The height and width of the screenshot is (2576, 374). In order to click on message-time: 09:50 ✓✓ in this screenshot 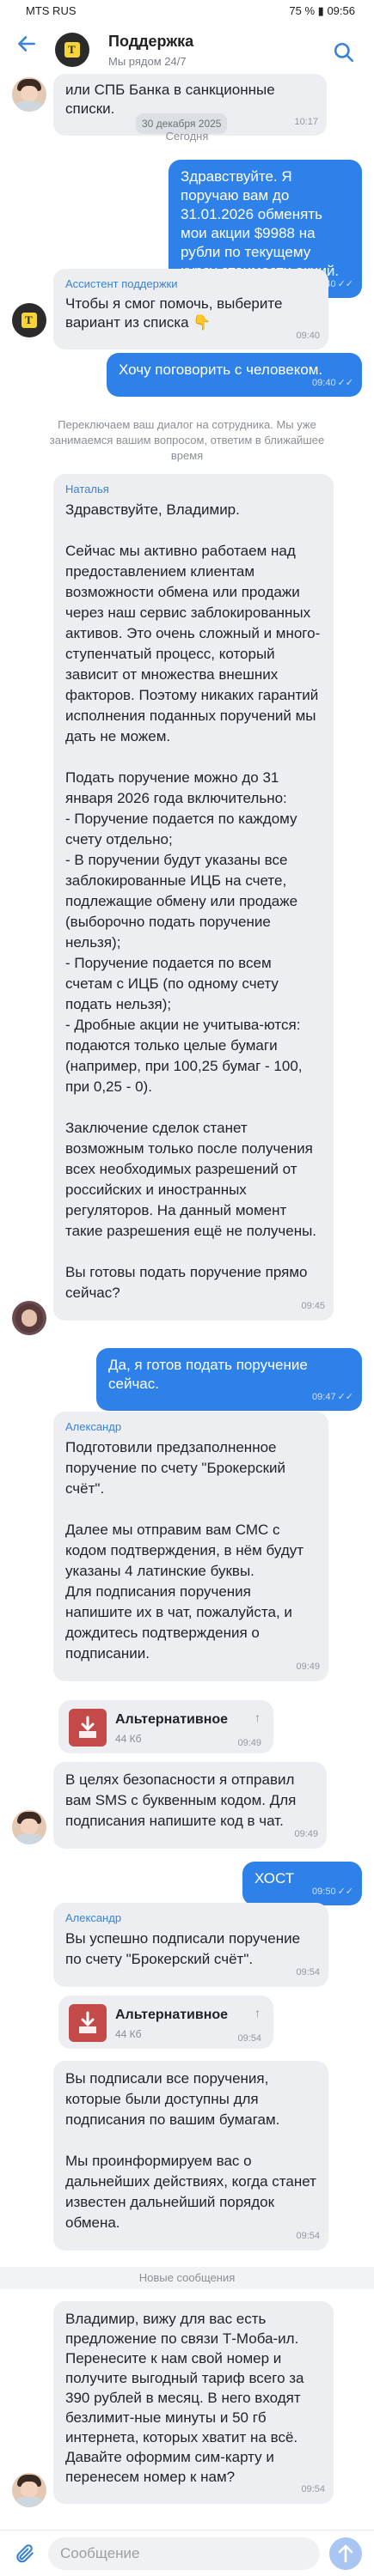, I will do `click(332, 1892)`.